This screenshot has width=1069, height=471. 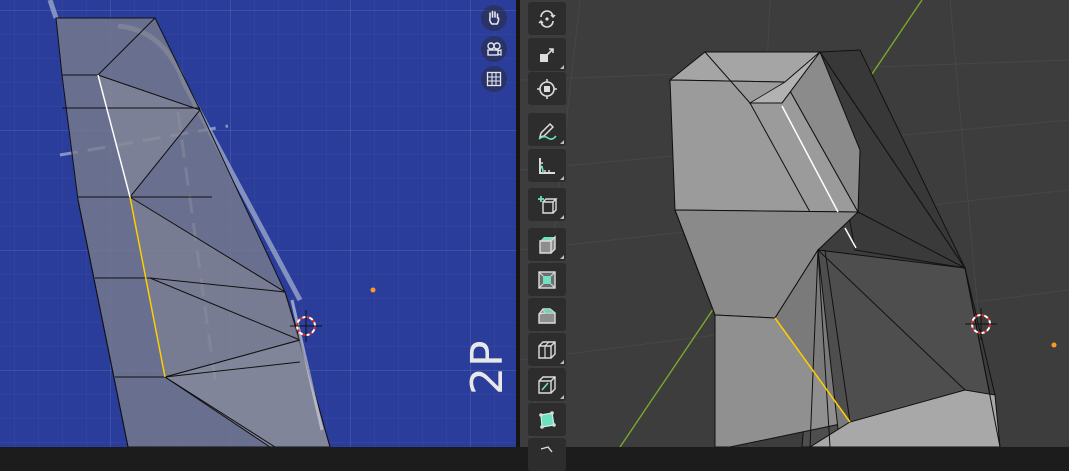 I want to click on annotate-tool-icon, so click(x=547, y=129).